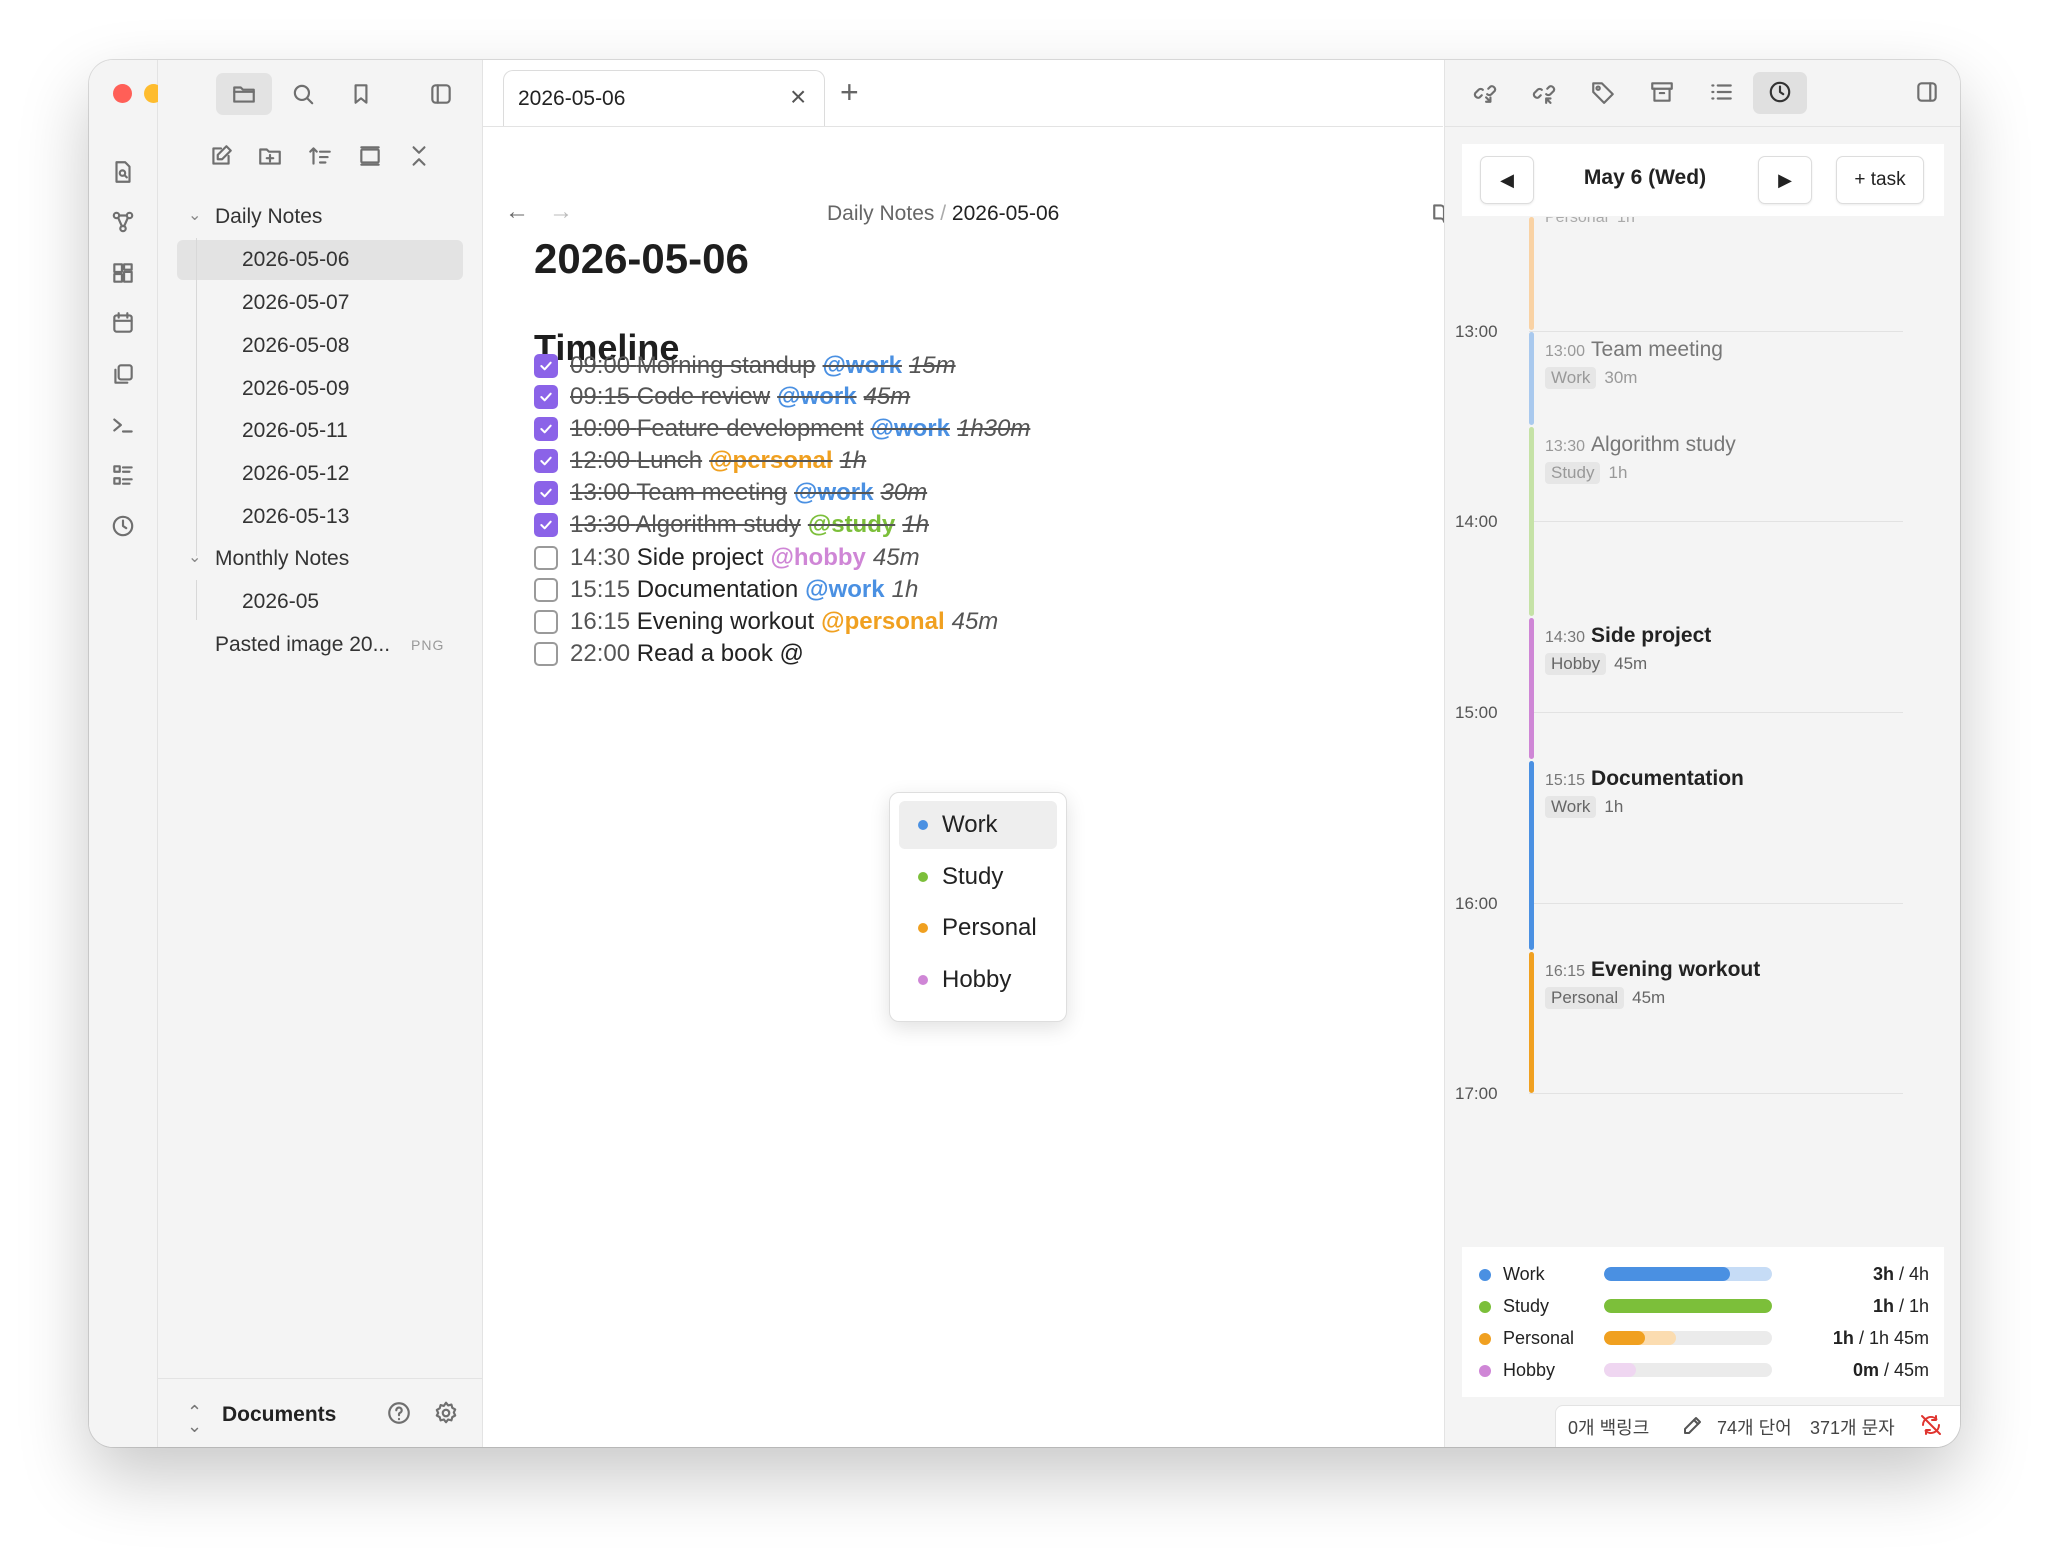 This screenshot has height=1565, width=2048. I want to click on forward-arrow-icon: →, so click(561, 212).